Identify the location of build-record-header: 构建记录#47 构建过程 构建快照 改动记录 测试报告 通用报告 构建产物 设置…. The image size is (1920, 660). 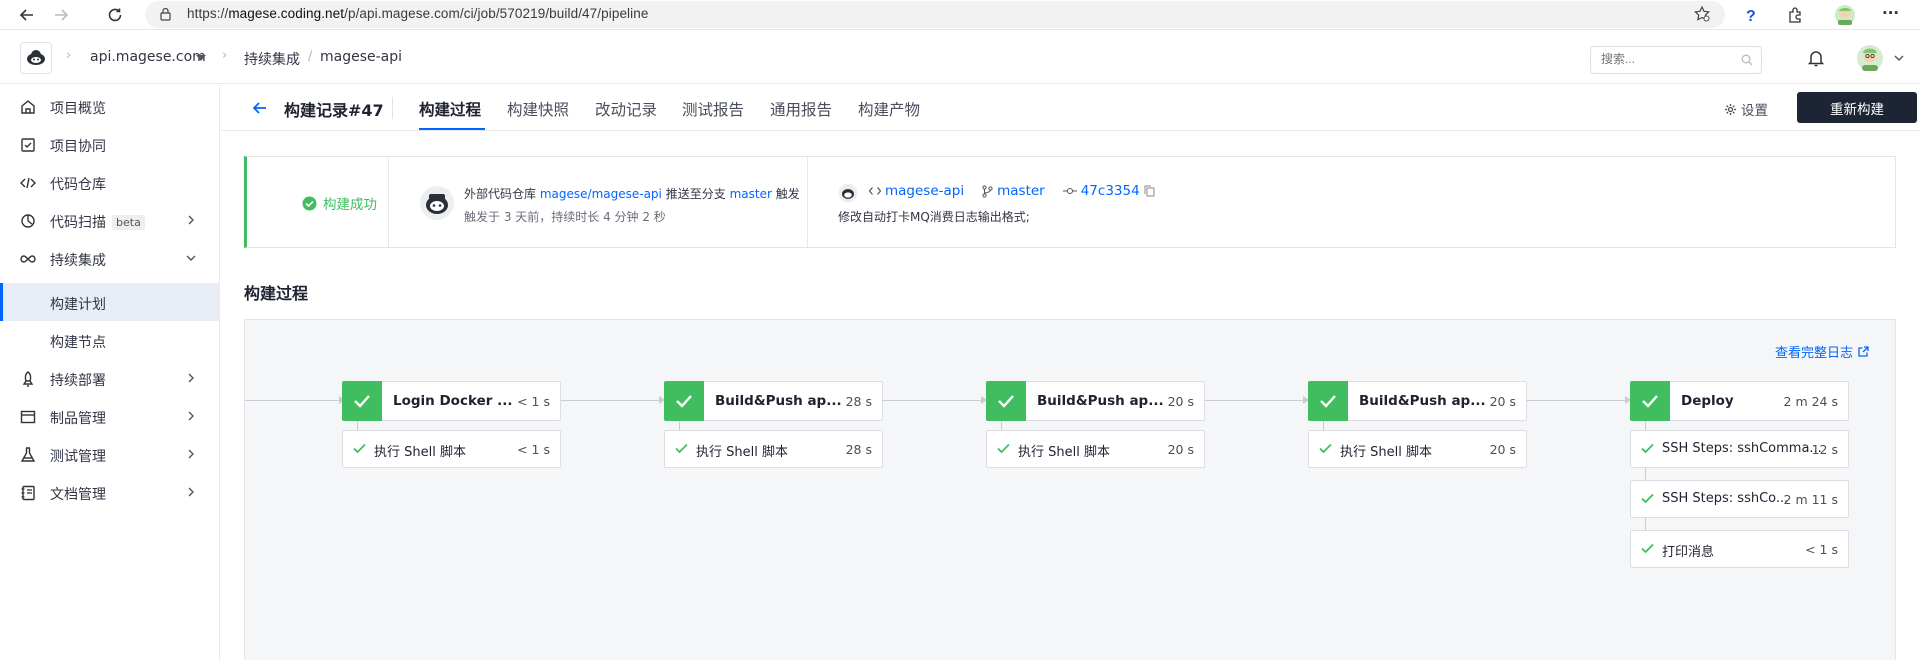
(1070, 108).